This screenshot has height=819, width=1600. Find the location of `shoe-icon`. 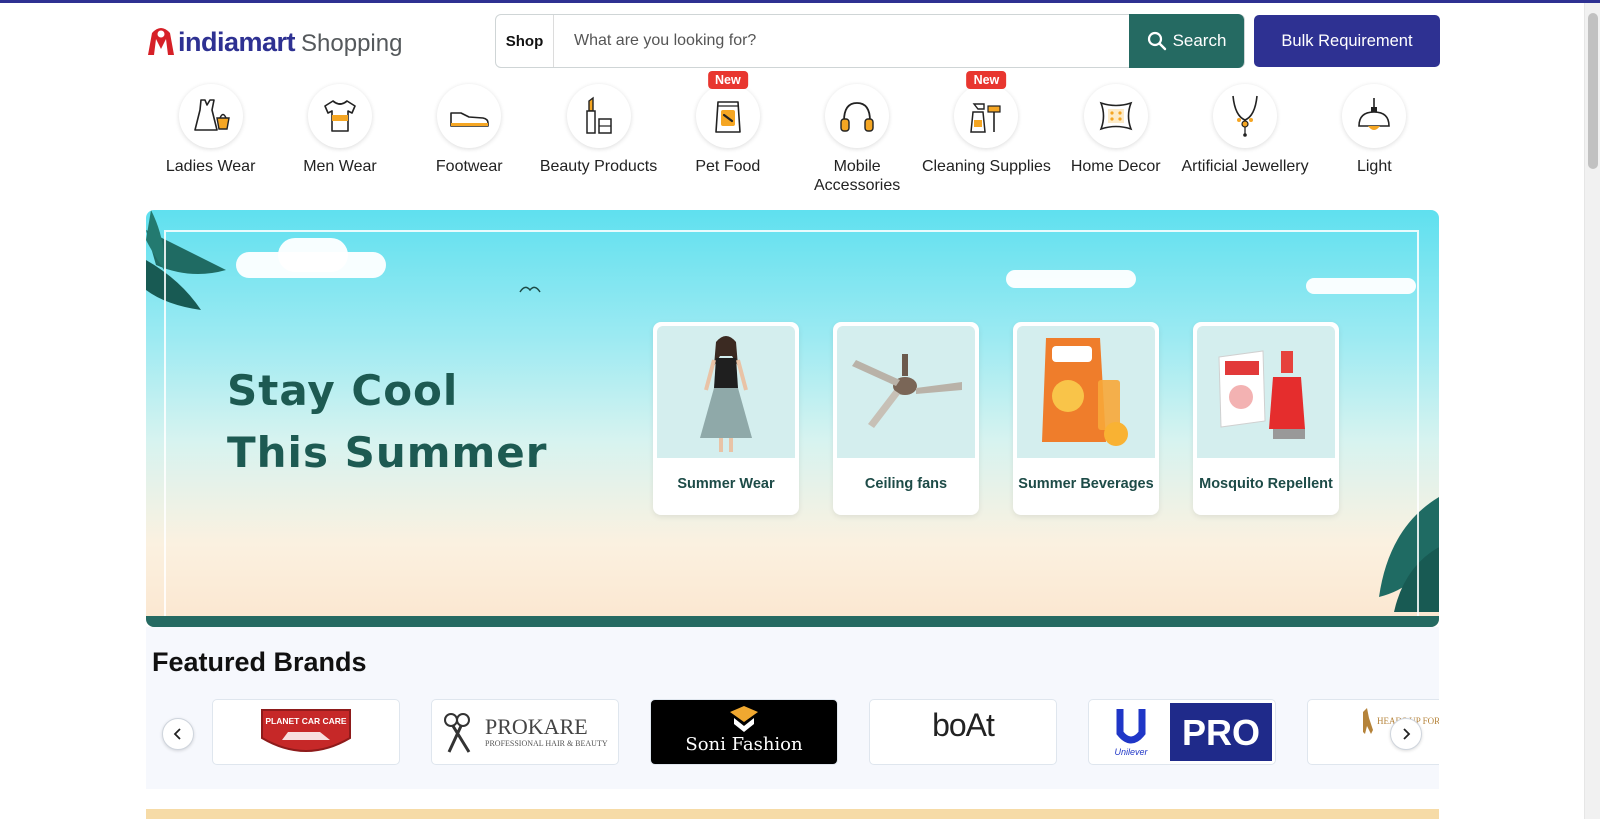

shoe-icon is located at coordinates (470, 119).